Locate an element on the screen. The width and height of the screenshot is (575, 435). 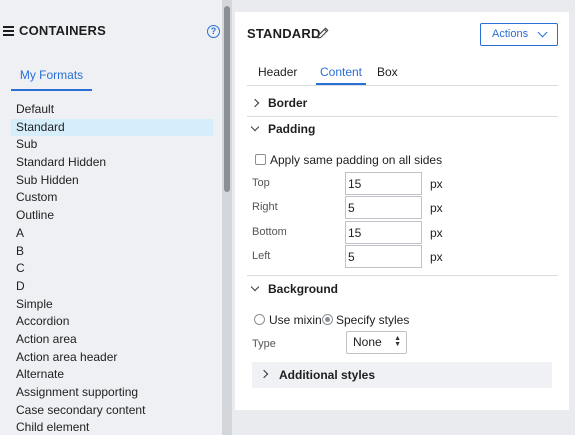
background-section-label: Background is located at coordinates (303, 289).